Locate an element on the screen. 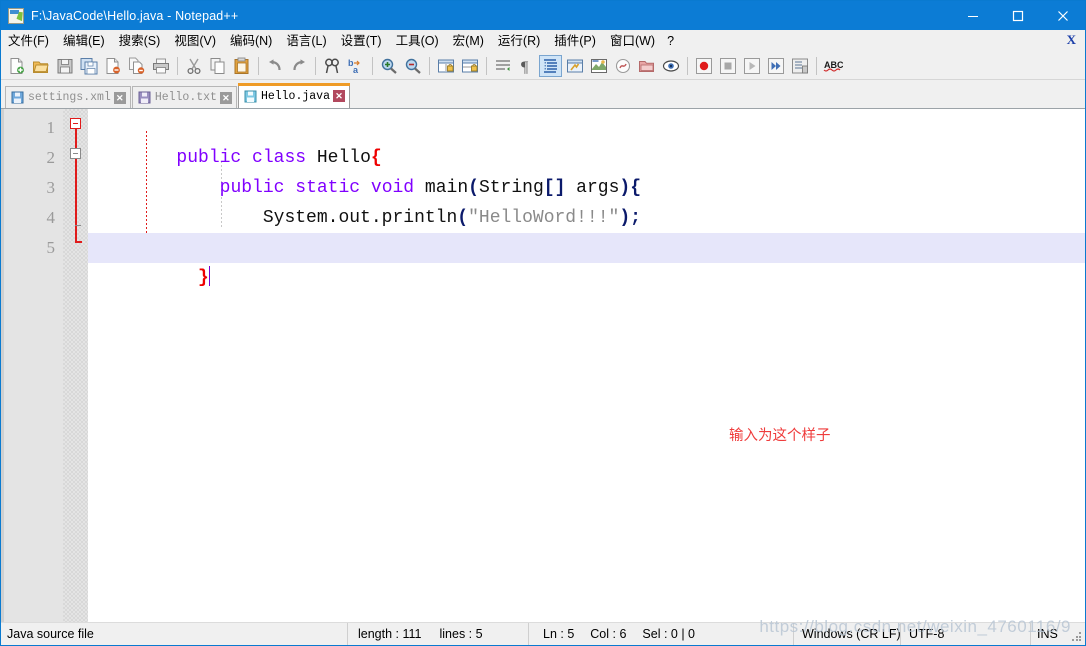 This screenshot has width=1086, height=646. status-insert-mode: INS is located at coordinates (1051, 634).